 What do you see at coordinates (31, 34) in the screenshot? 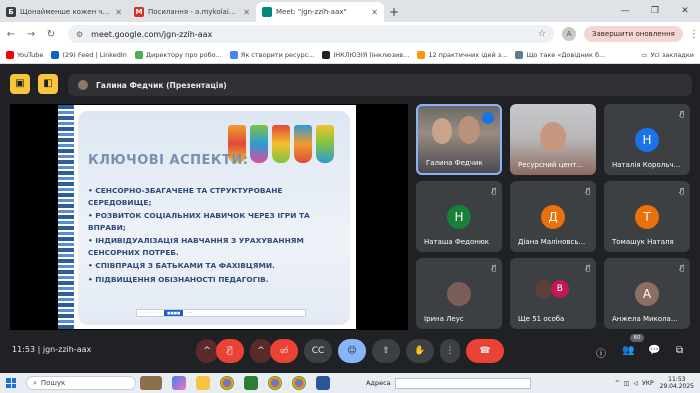
I see `forward-icon: →` at bounding box center [31, 34].